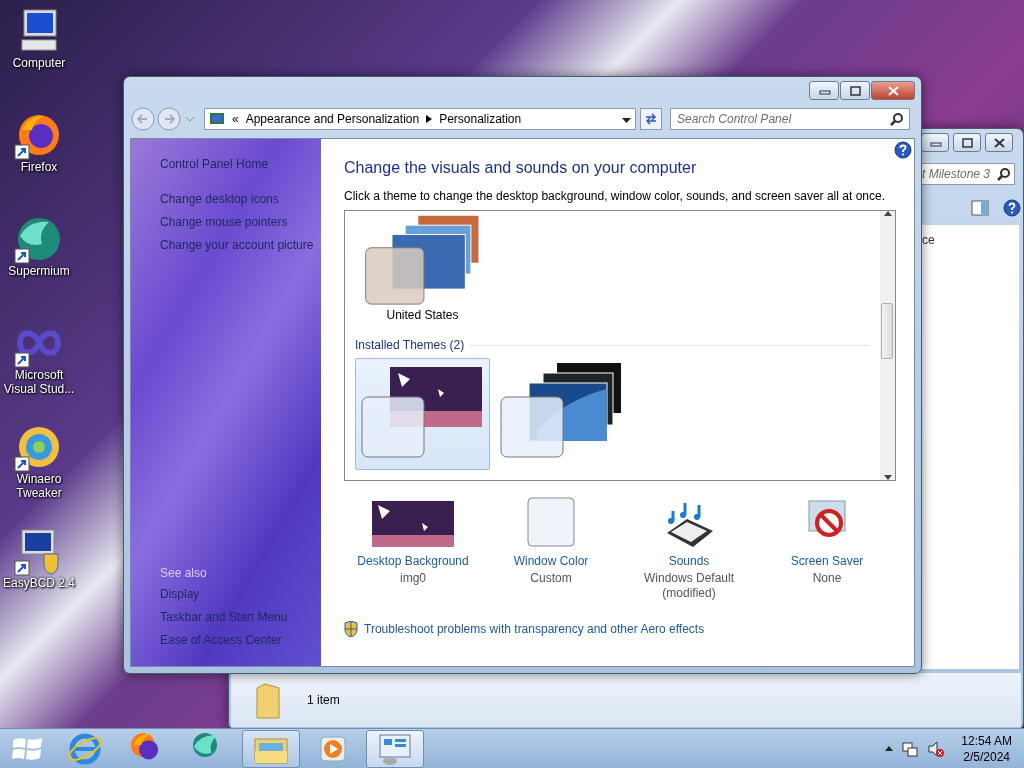  I want to click on refresh-icon, so click(651, 119).